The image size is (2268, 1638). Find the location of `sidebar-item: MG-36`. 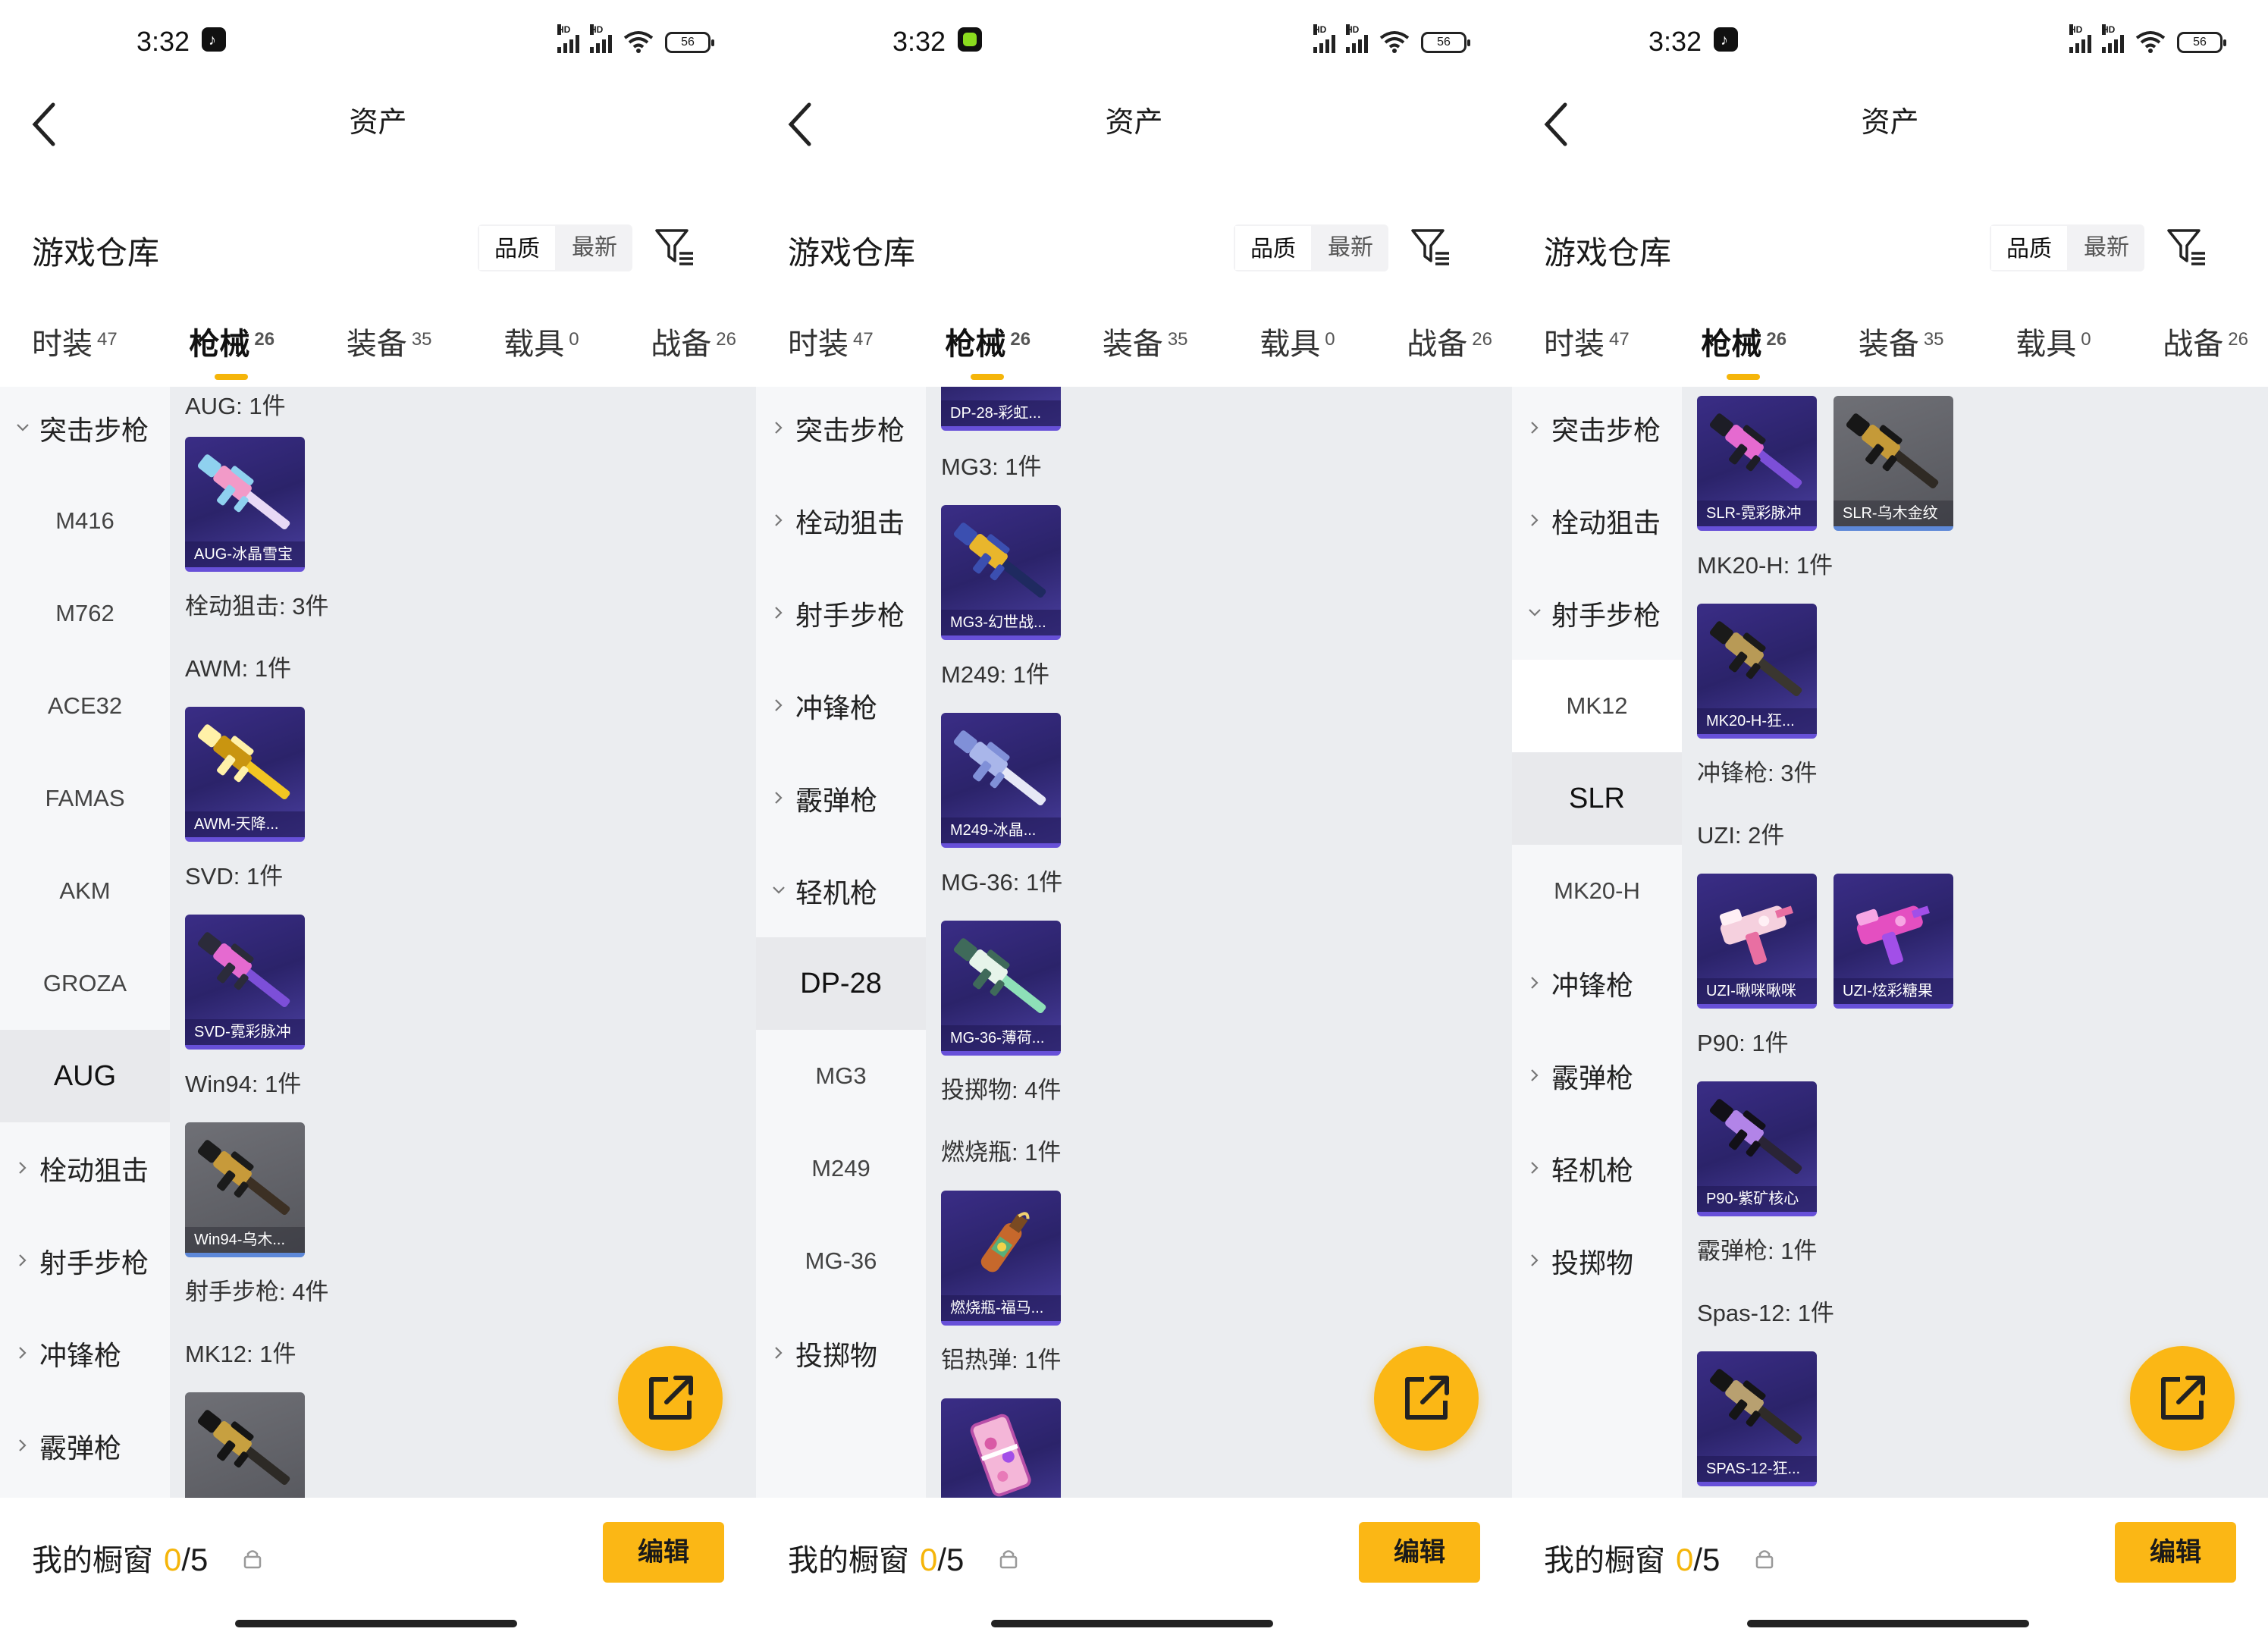

sidebar-item: MG-36 is located at coordinates (841, 1261).